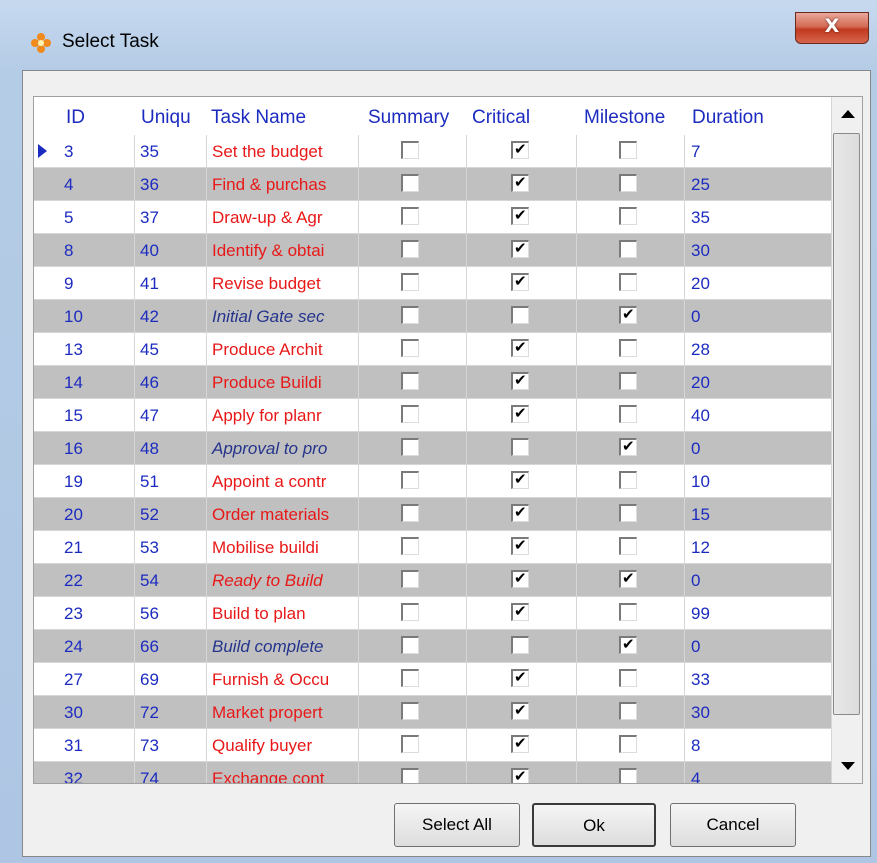 The width and height of the screenshot is (877, 863). Describe the element at coordinates (432, 217) in the screenshot. I see `table-row: 5 37 Draw-up & Agr ✔ 35` at that location.